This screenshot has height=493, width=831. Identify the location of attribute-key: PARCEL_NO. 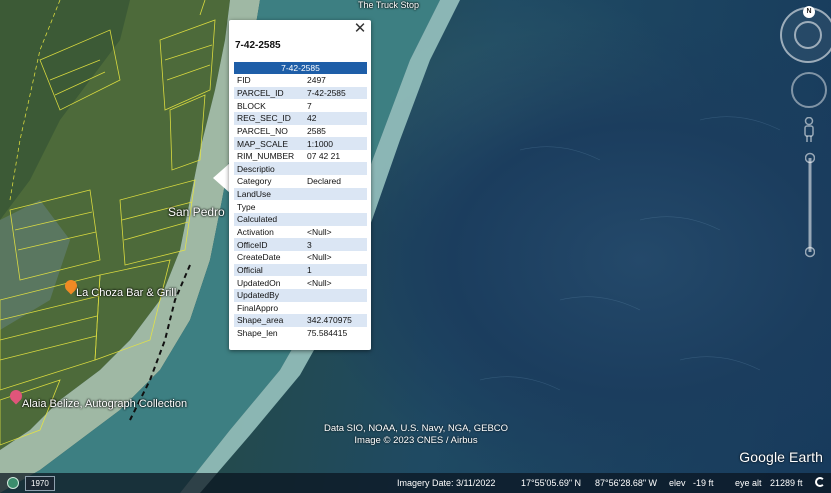
(262, 130).